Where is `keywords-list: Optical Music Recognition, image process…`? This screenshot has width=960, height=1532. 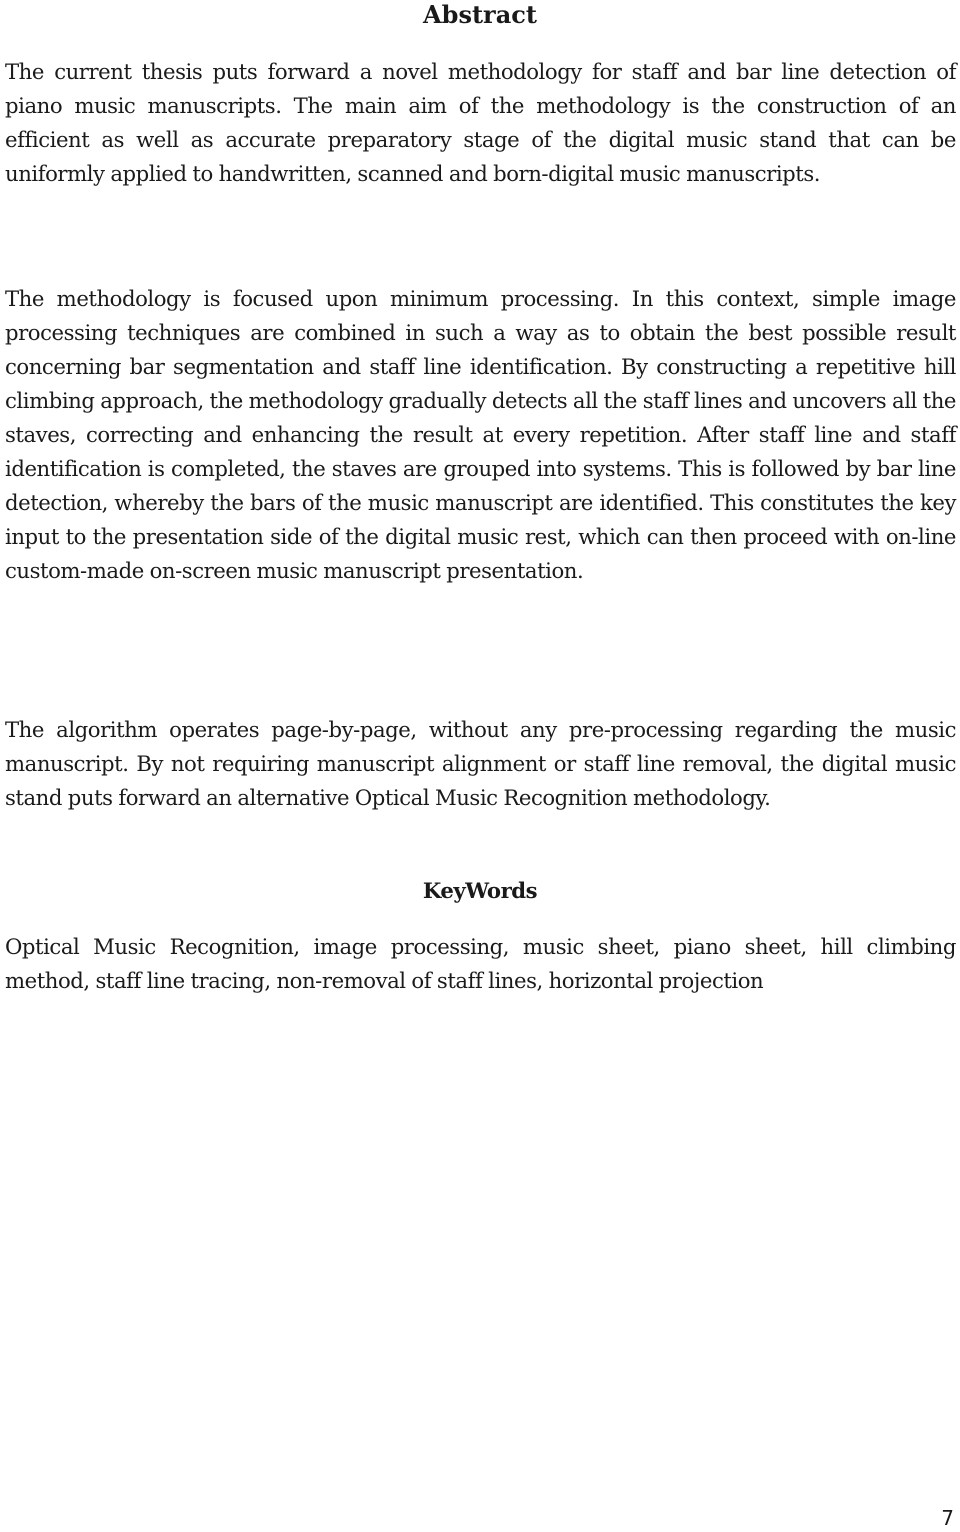
keywords-list: Optical Music Recognition, image process… is located at coordinates (480, 963).